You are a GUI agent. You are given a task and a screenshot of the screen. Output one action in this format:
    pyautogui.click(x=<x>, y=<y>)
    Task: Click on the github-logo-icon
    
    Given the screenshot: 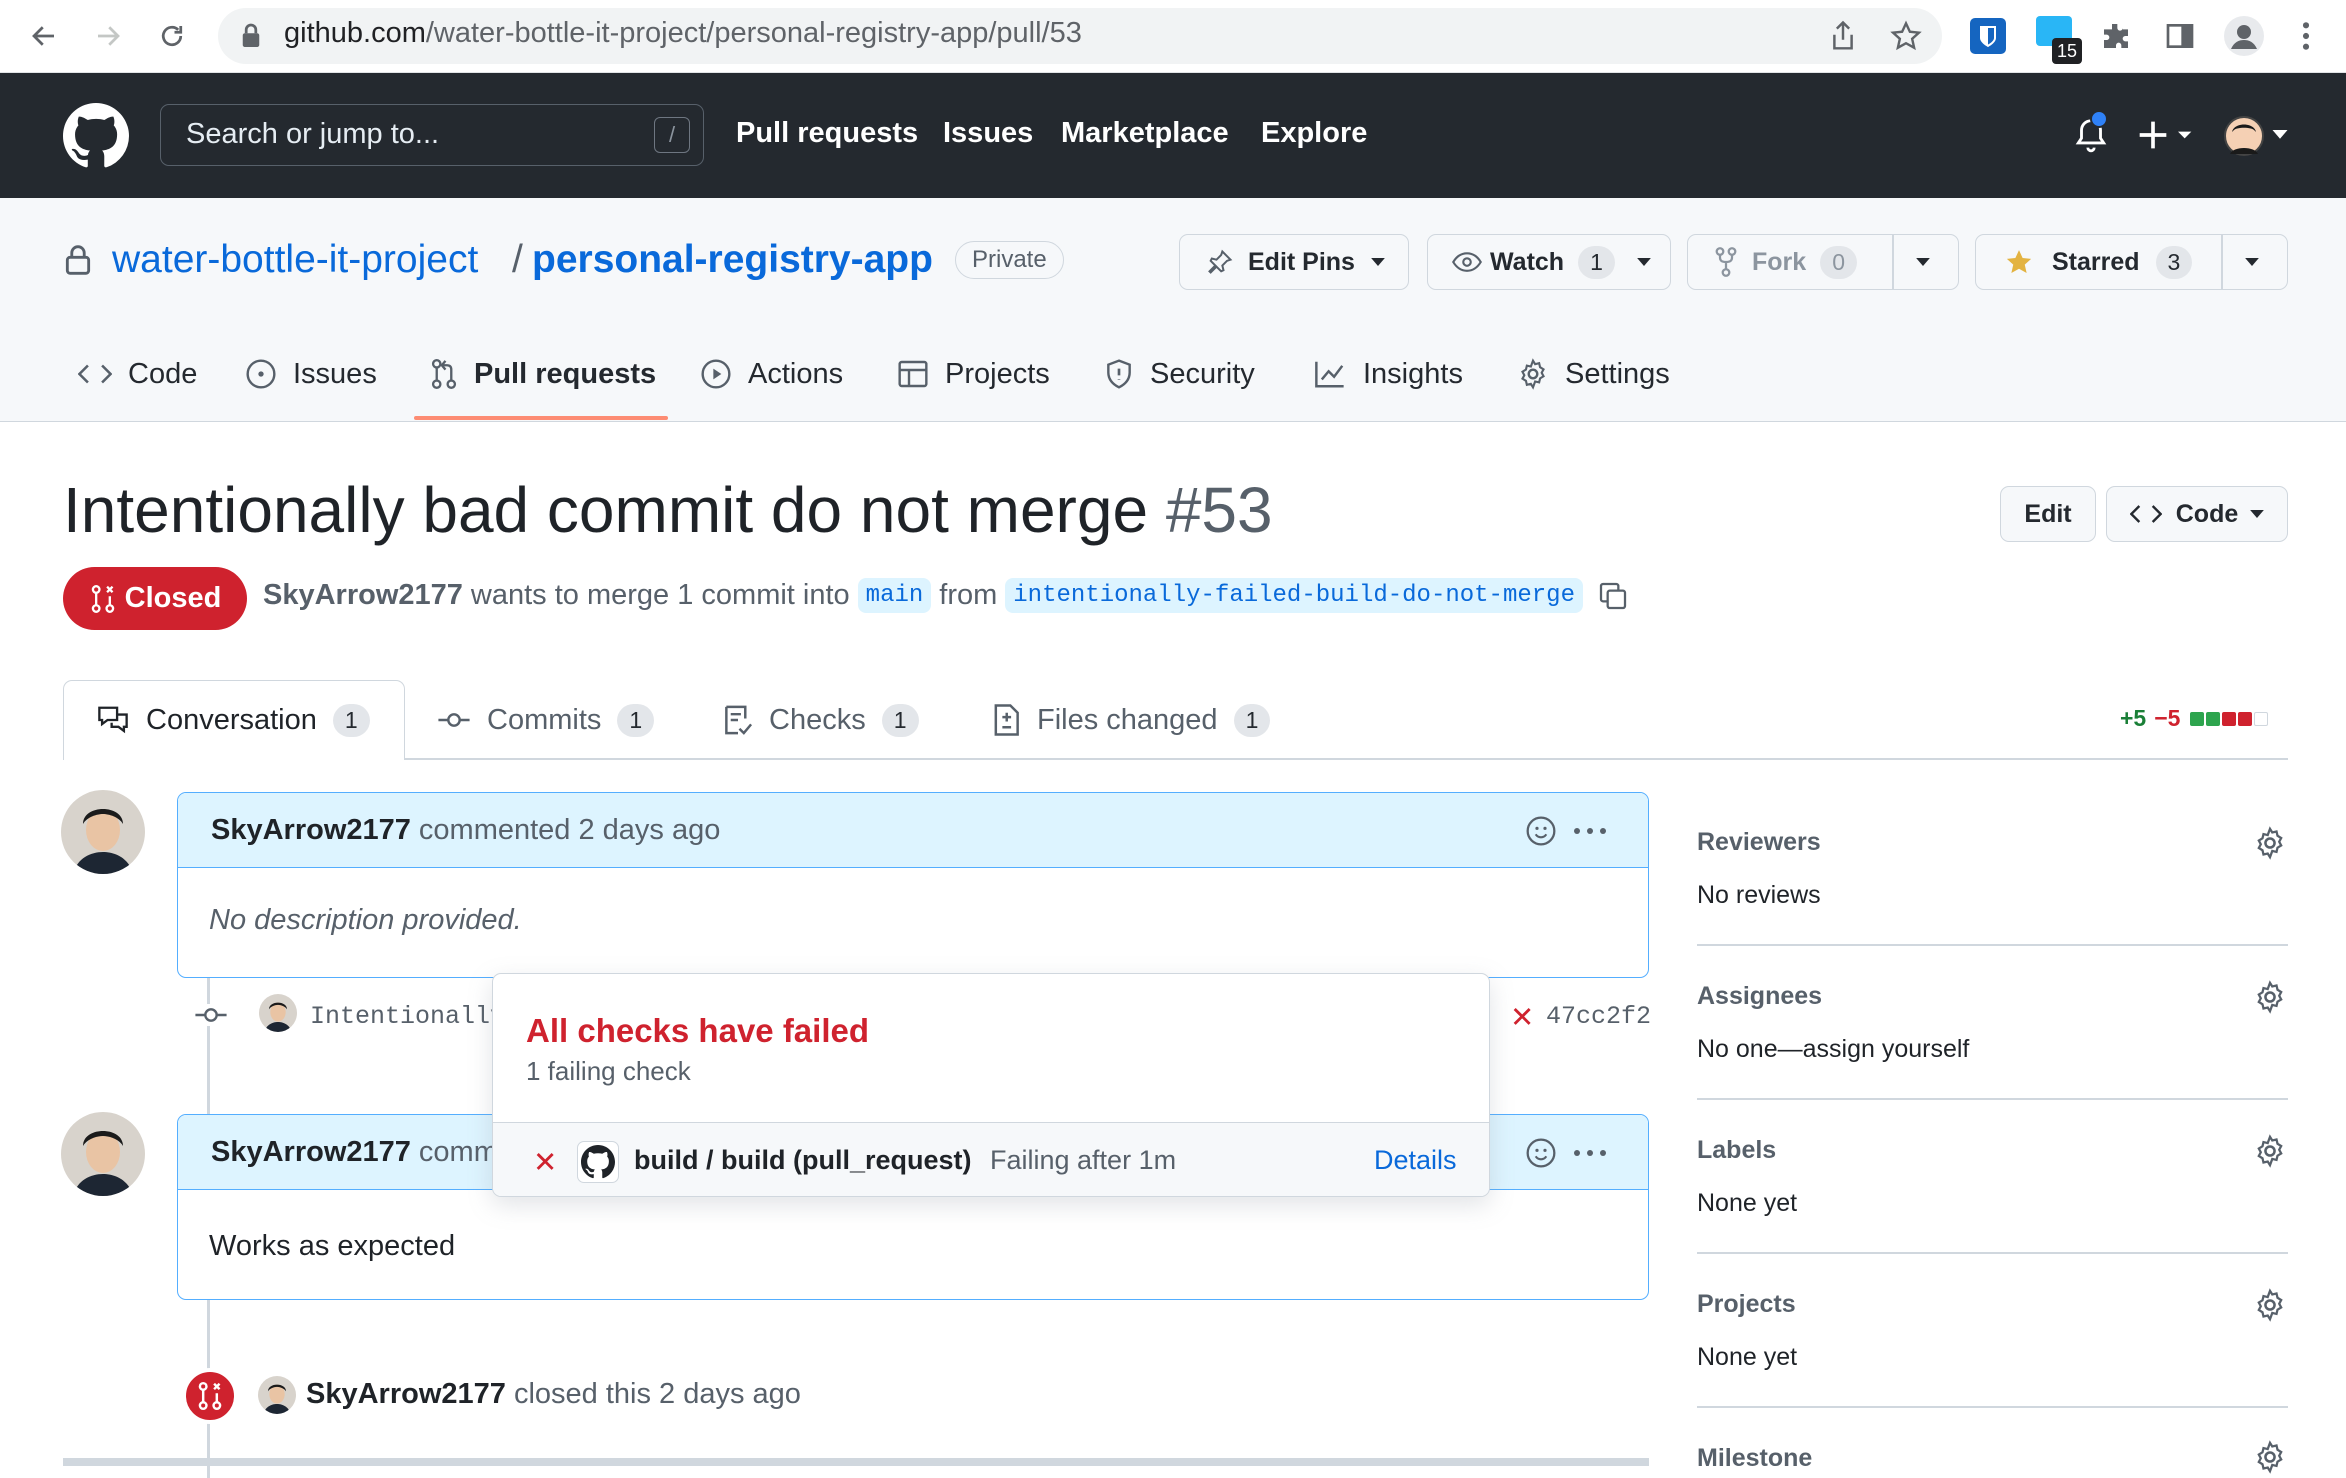 What is the action you would take?
    pyautogui.click(x=96, y=136)
    